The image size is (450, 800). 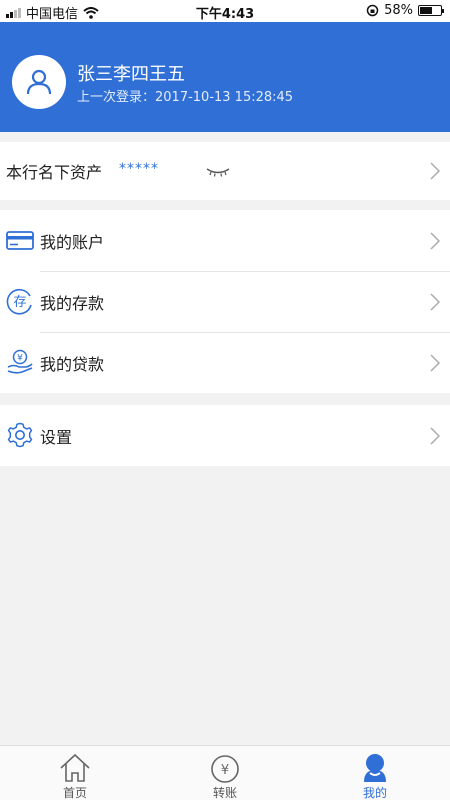 I want to click on menu-item-label: 我的存款, so click(x=72, y=303).